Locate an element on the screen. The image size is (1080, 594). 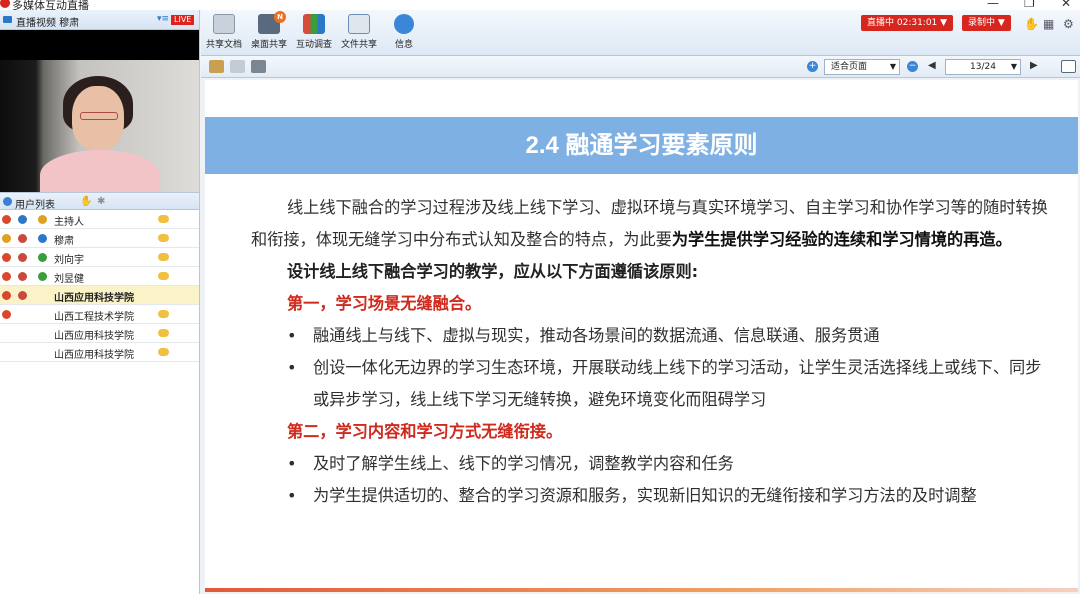
app-logo-icon is located at coordinates (5, 4).